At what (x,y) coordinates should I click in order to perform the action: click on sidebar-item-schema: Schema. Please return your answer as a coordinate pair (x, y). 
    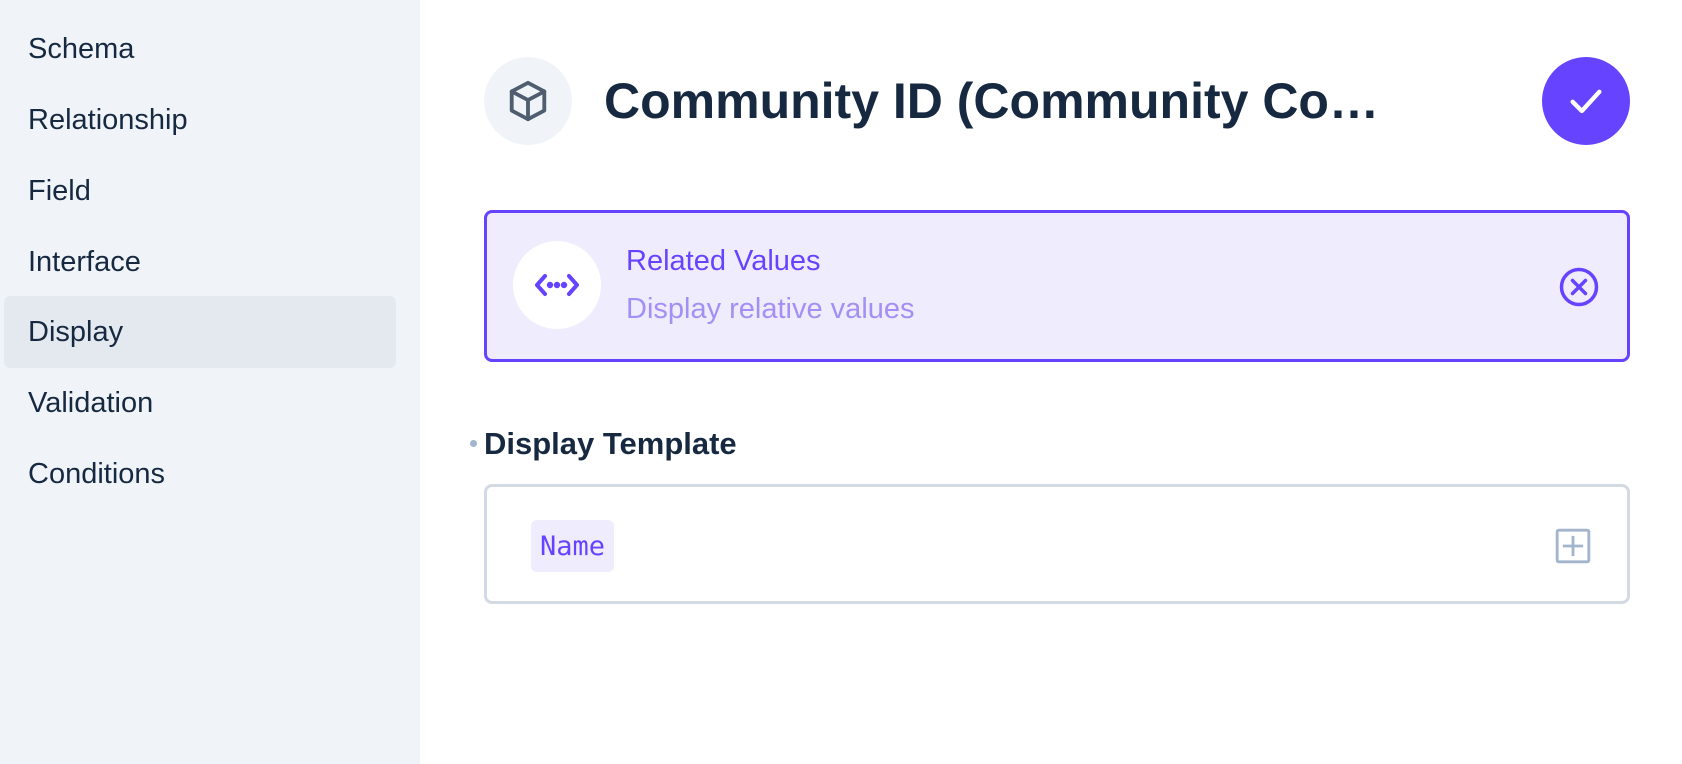
    Looking at the image, I should click on (200, 49).